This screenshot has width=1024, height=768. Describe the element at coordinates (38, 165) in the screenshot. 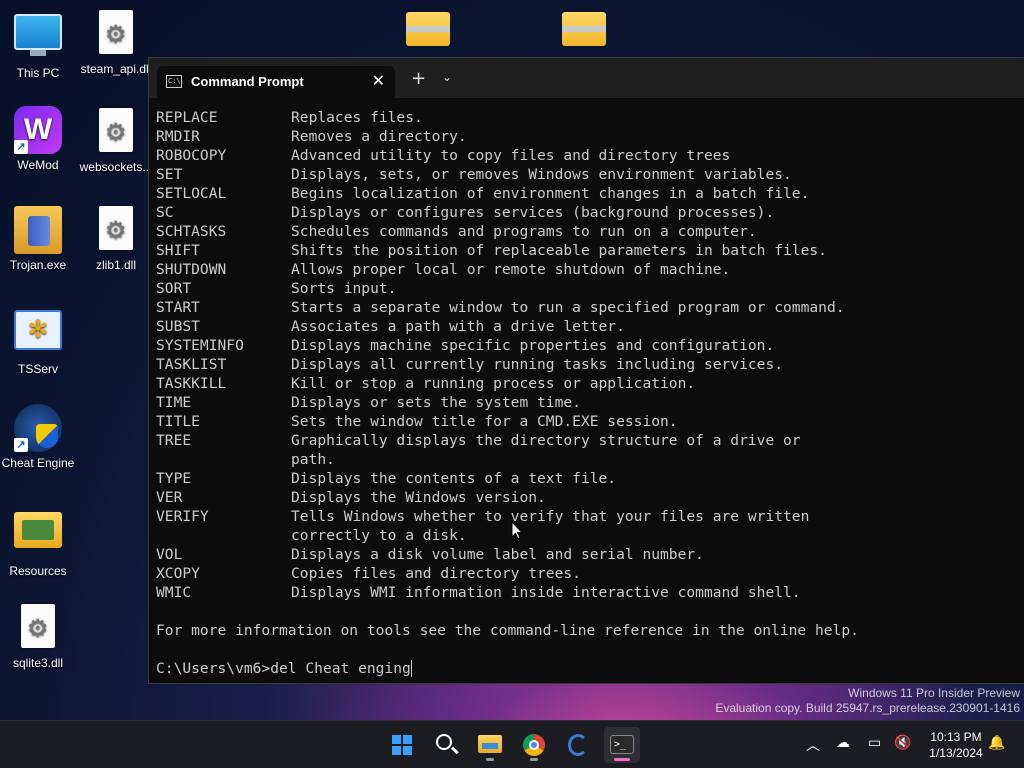

I see `desktop-icon-label: WeMod` at that location.